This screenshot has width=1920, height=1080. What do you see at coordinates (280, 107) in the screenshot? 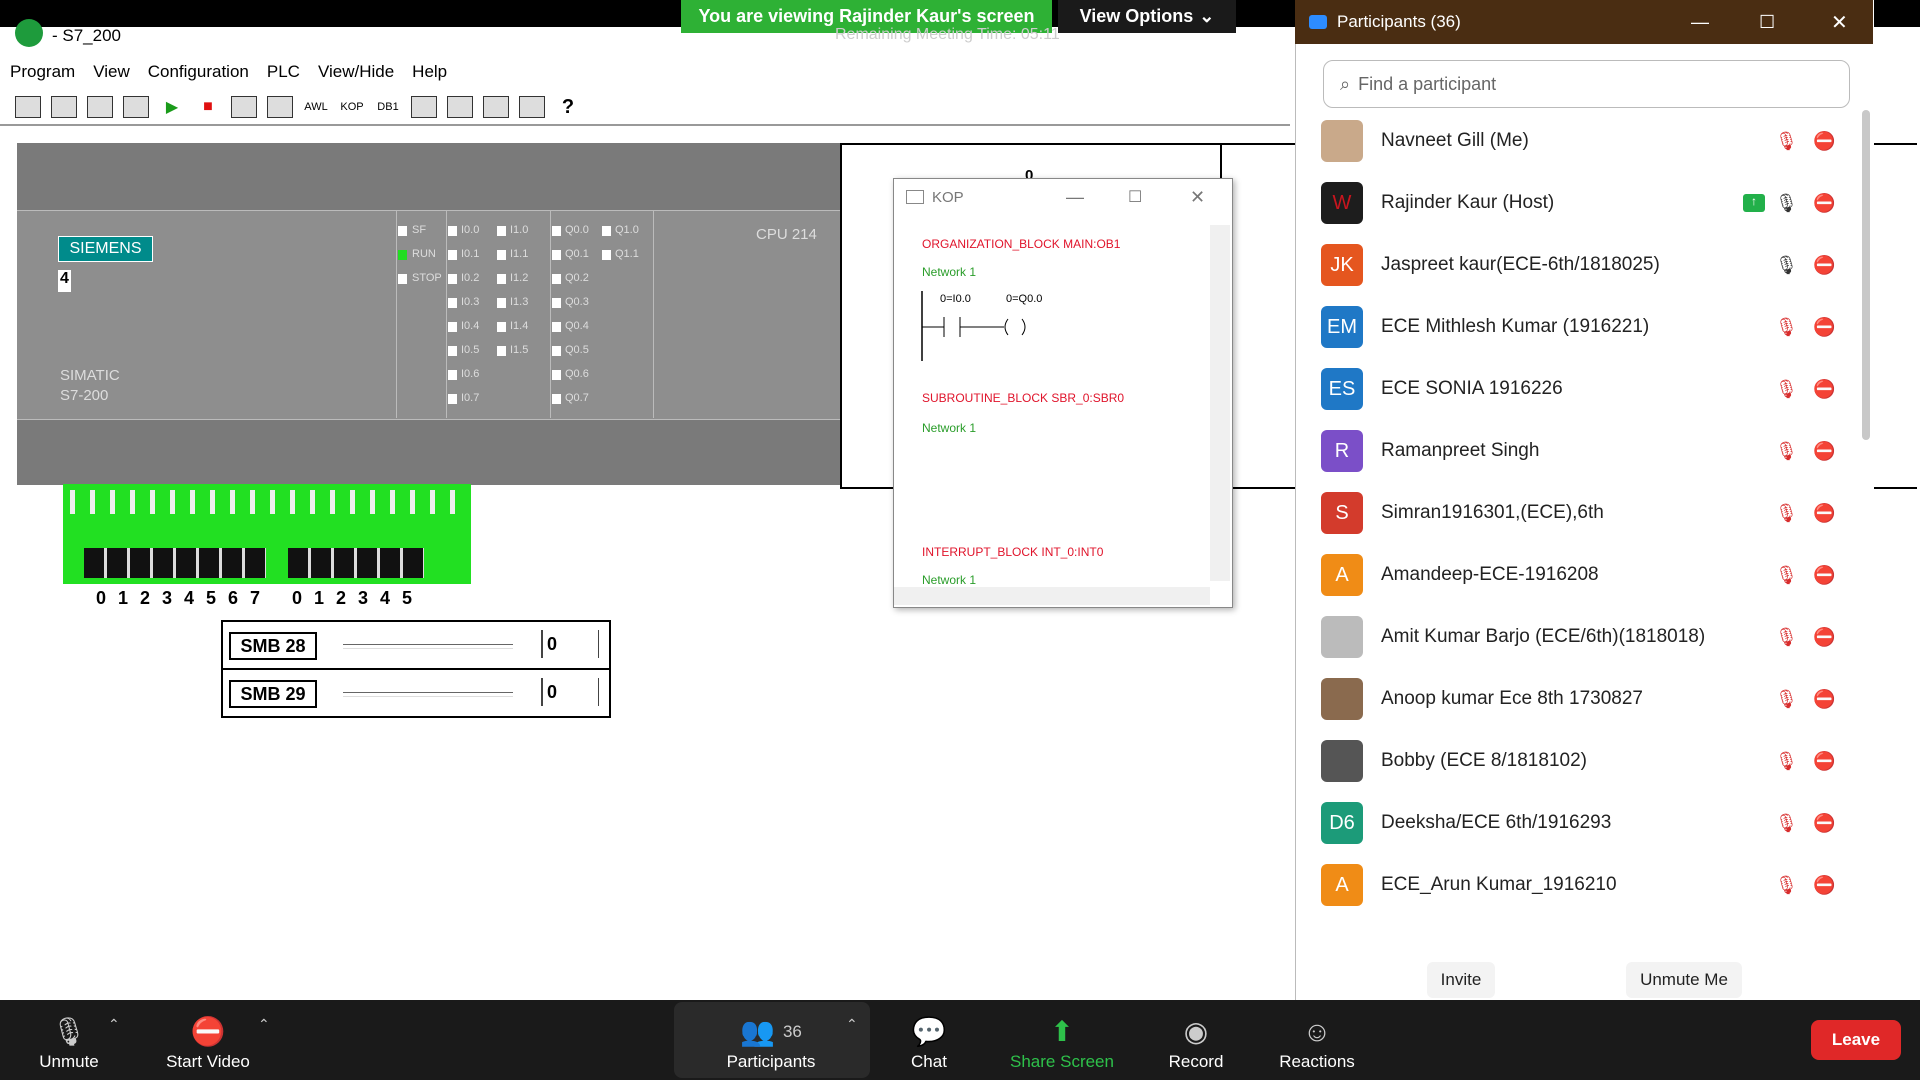
I see `computer-icon` at bounding box center [280, 107].